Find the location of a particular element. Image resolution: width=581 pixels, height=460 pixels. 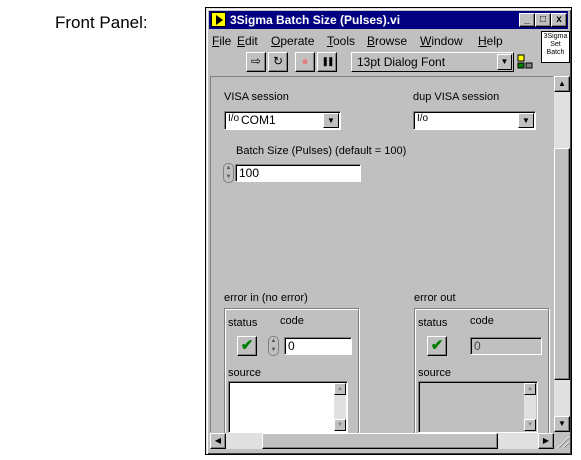

error-out-status-checkmark-icon: ✔ is located at coordinates (437, 346).